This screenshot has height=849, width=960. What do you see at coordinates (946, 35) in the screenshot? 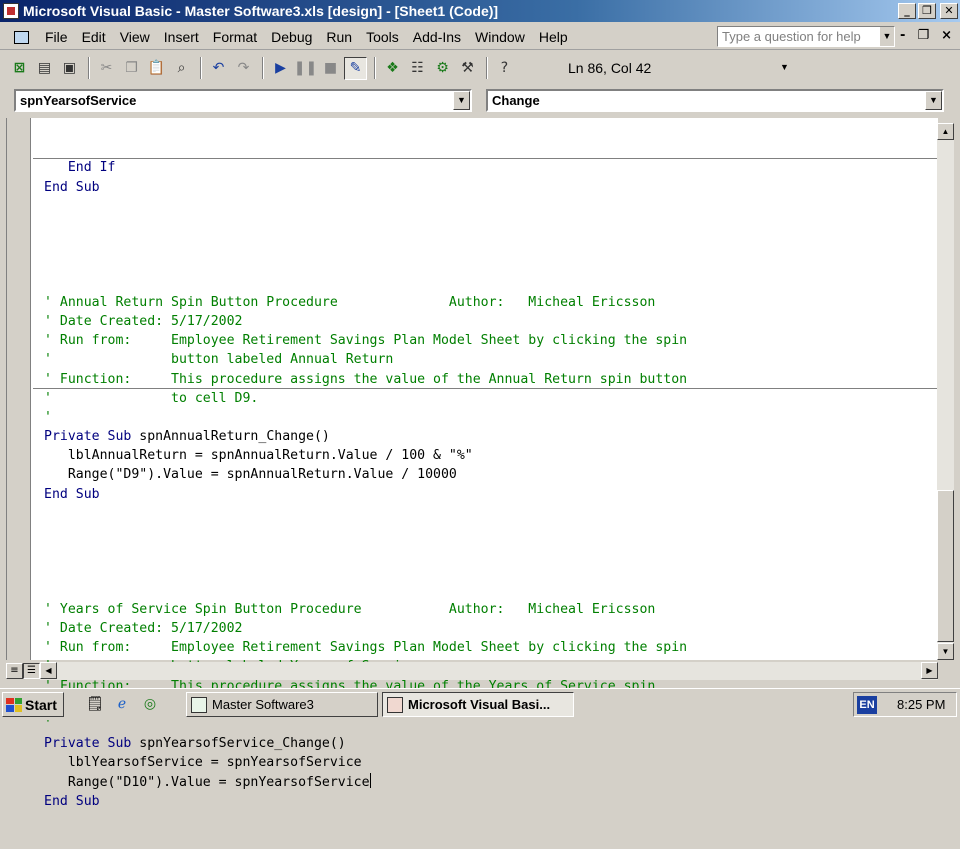
I see `mdi-close-button: ×` at bounding box center [946, 35].